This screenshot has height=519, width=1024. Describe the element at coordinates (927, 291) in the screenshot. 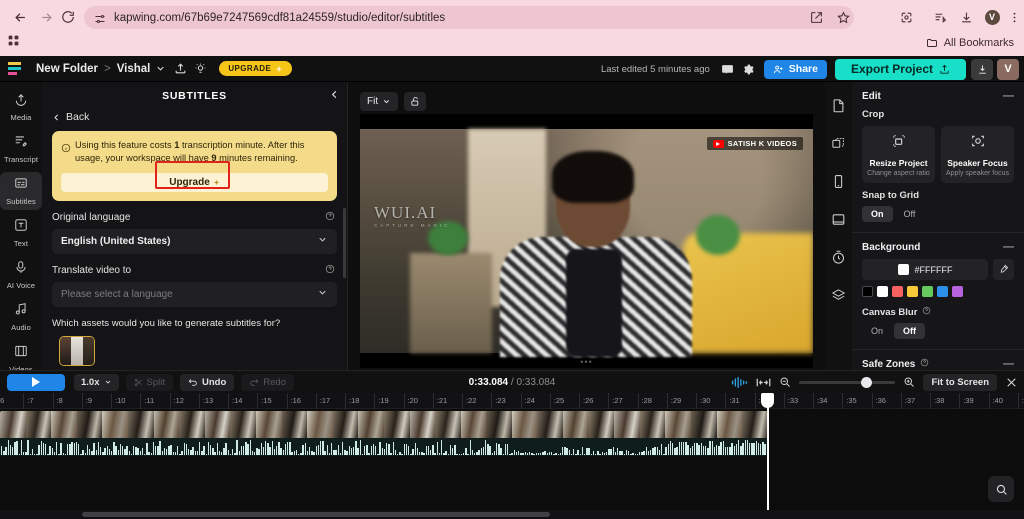

I see `swatch-green` at that location.